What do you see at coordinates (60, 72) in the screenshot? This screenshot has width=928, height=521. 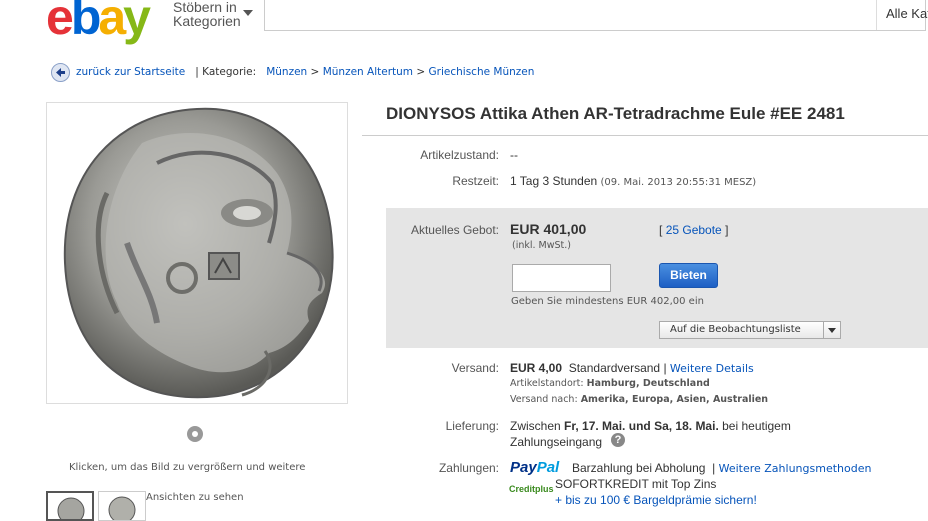 I see `back-arrow-icon` at bounding box center [60, 72].